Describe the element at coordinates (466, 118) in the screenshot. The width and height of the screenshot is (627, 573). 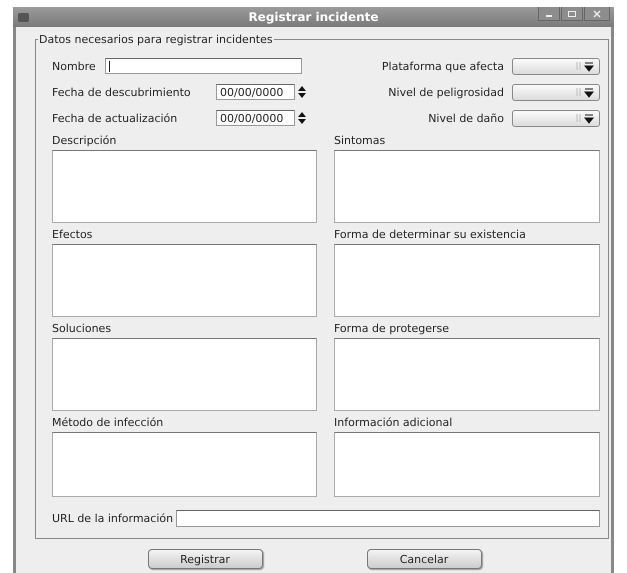
I see `field-label: Nivel de daño` at that location.